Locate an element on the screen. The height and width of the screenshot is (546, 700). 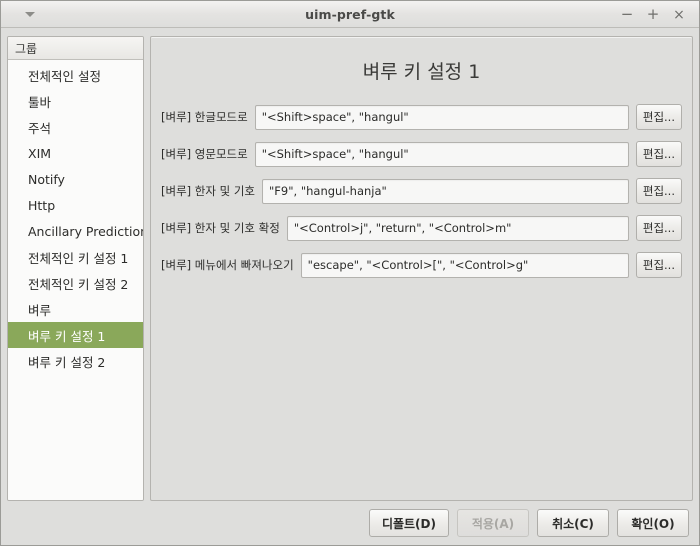
sidebar-item: Ancillary Prediction is located at coordinates (75, 231).